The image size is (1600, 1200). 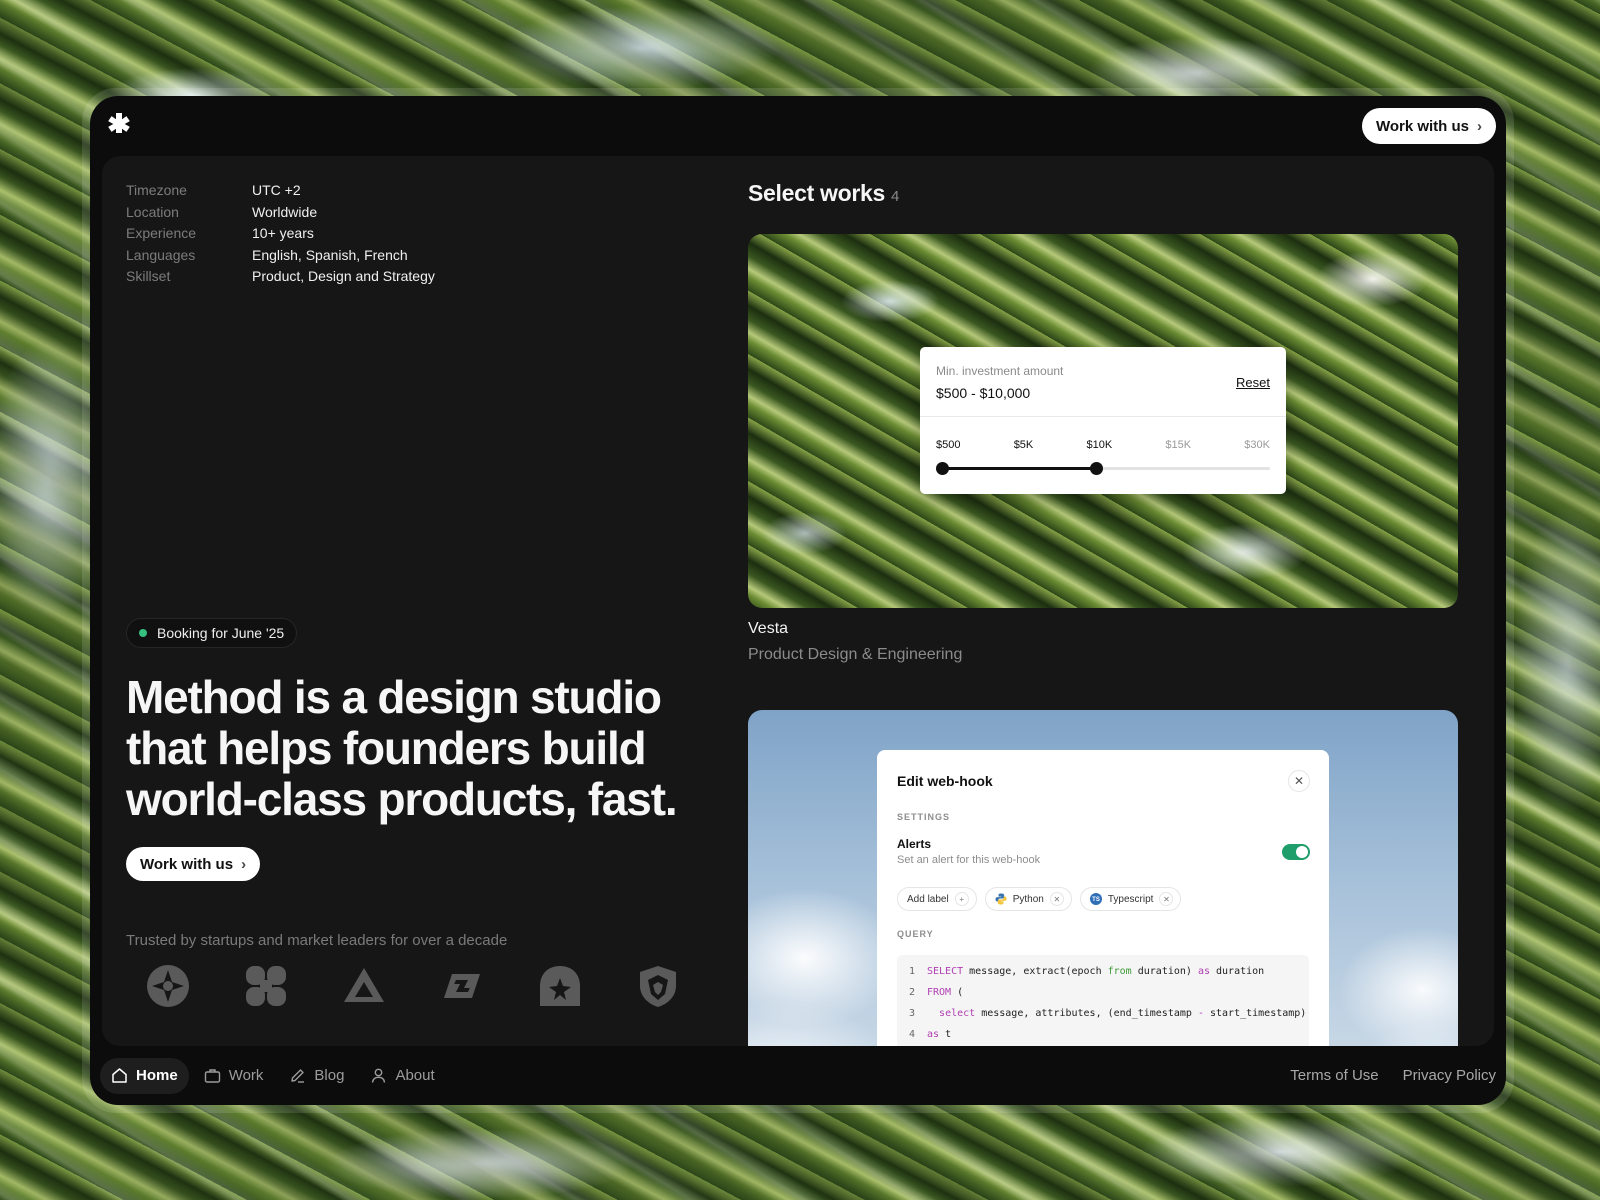 What do you see at coordinates (148, 276) in the screenshot?
I see `info-label: Skillset` at bounding box center [148, 276].